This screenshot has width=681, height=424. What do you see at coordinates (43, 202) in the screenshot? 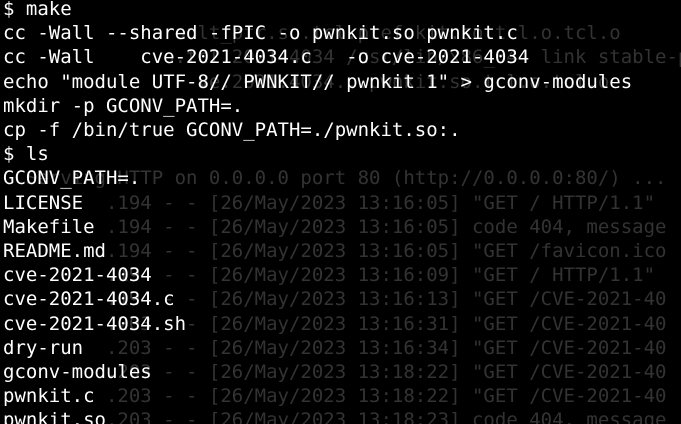
I see `terminal-output-line: LICENSE` at bounding box center [43, 202].